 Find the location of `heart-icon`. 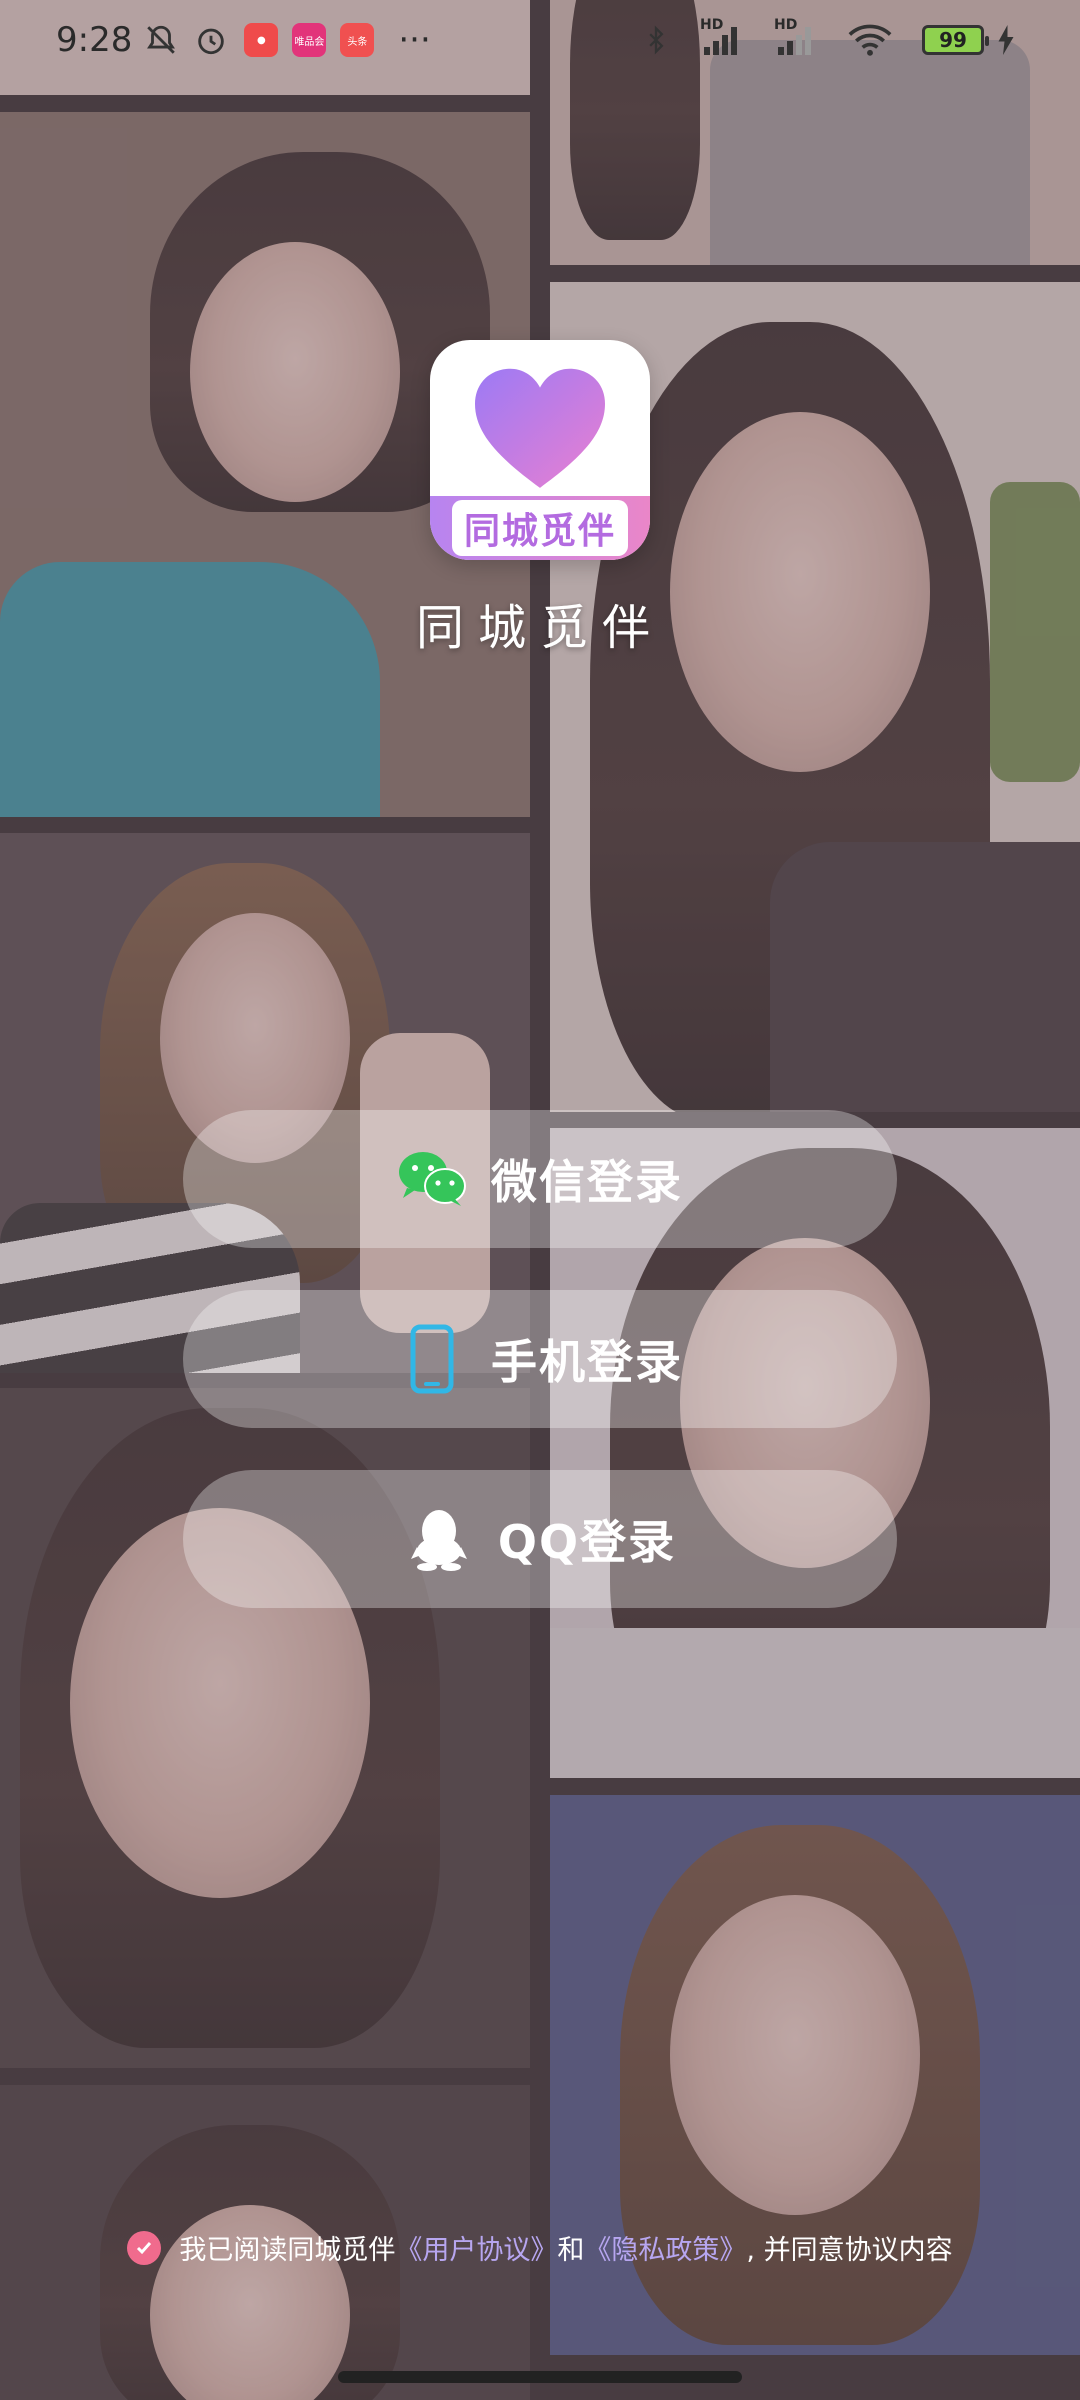

heart-icon is located at coordinates (540, 428).